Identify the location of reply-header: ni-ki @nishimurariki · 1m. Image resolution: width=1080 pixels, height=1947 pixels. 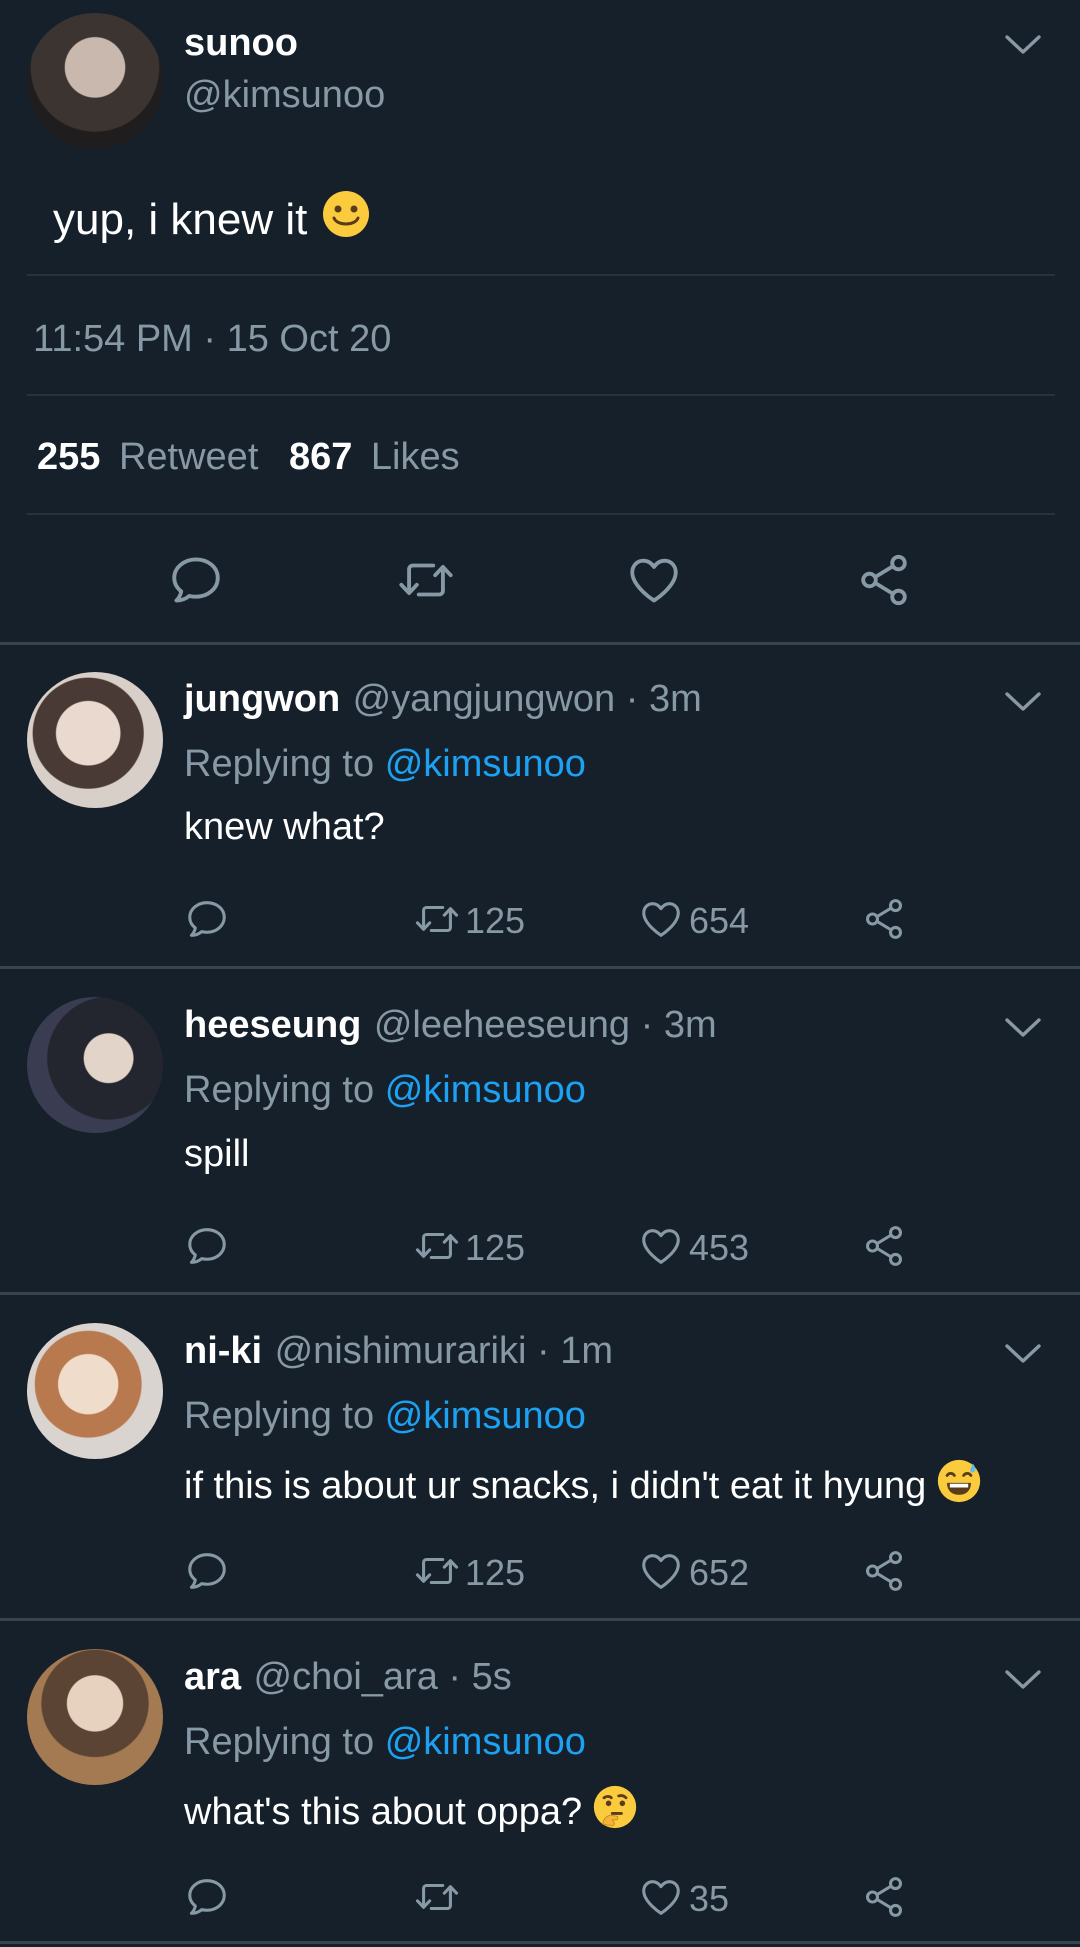
(398, 1351).